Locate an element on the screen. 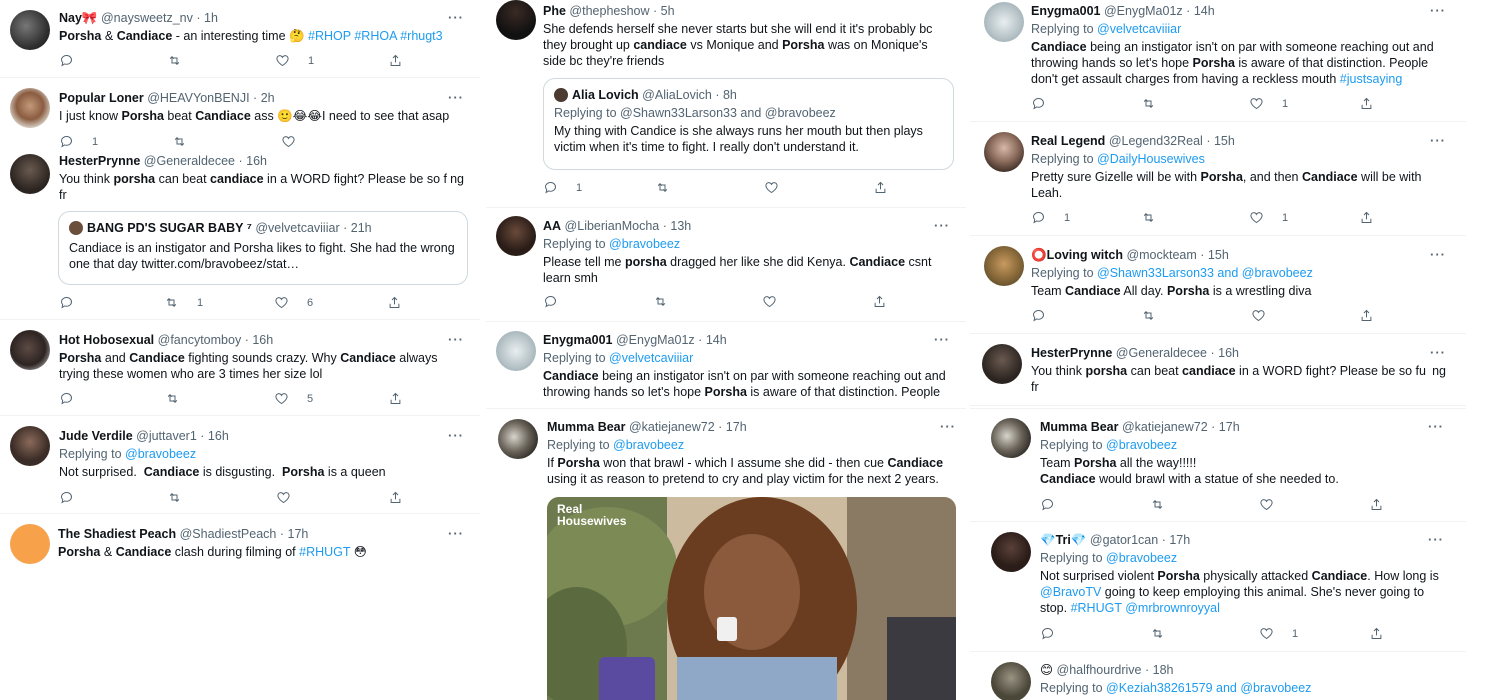  author-handle: @EnygMa01z is located at coordinates (655, 340).